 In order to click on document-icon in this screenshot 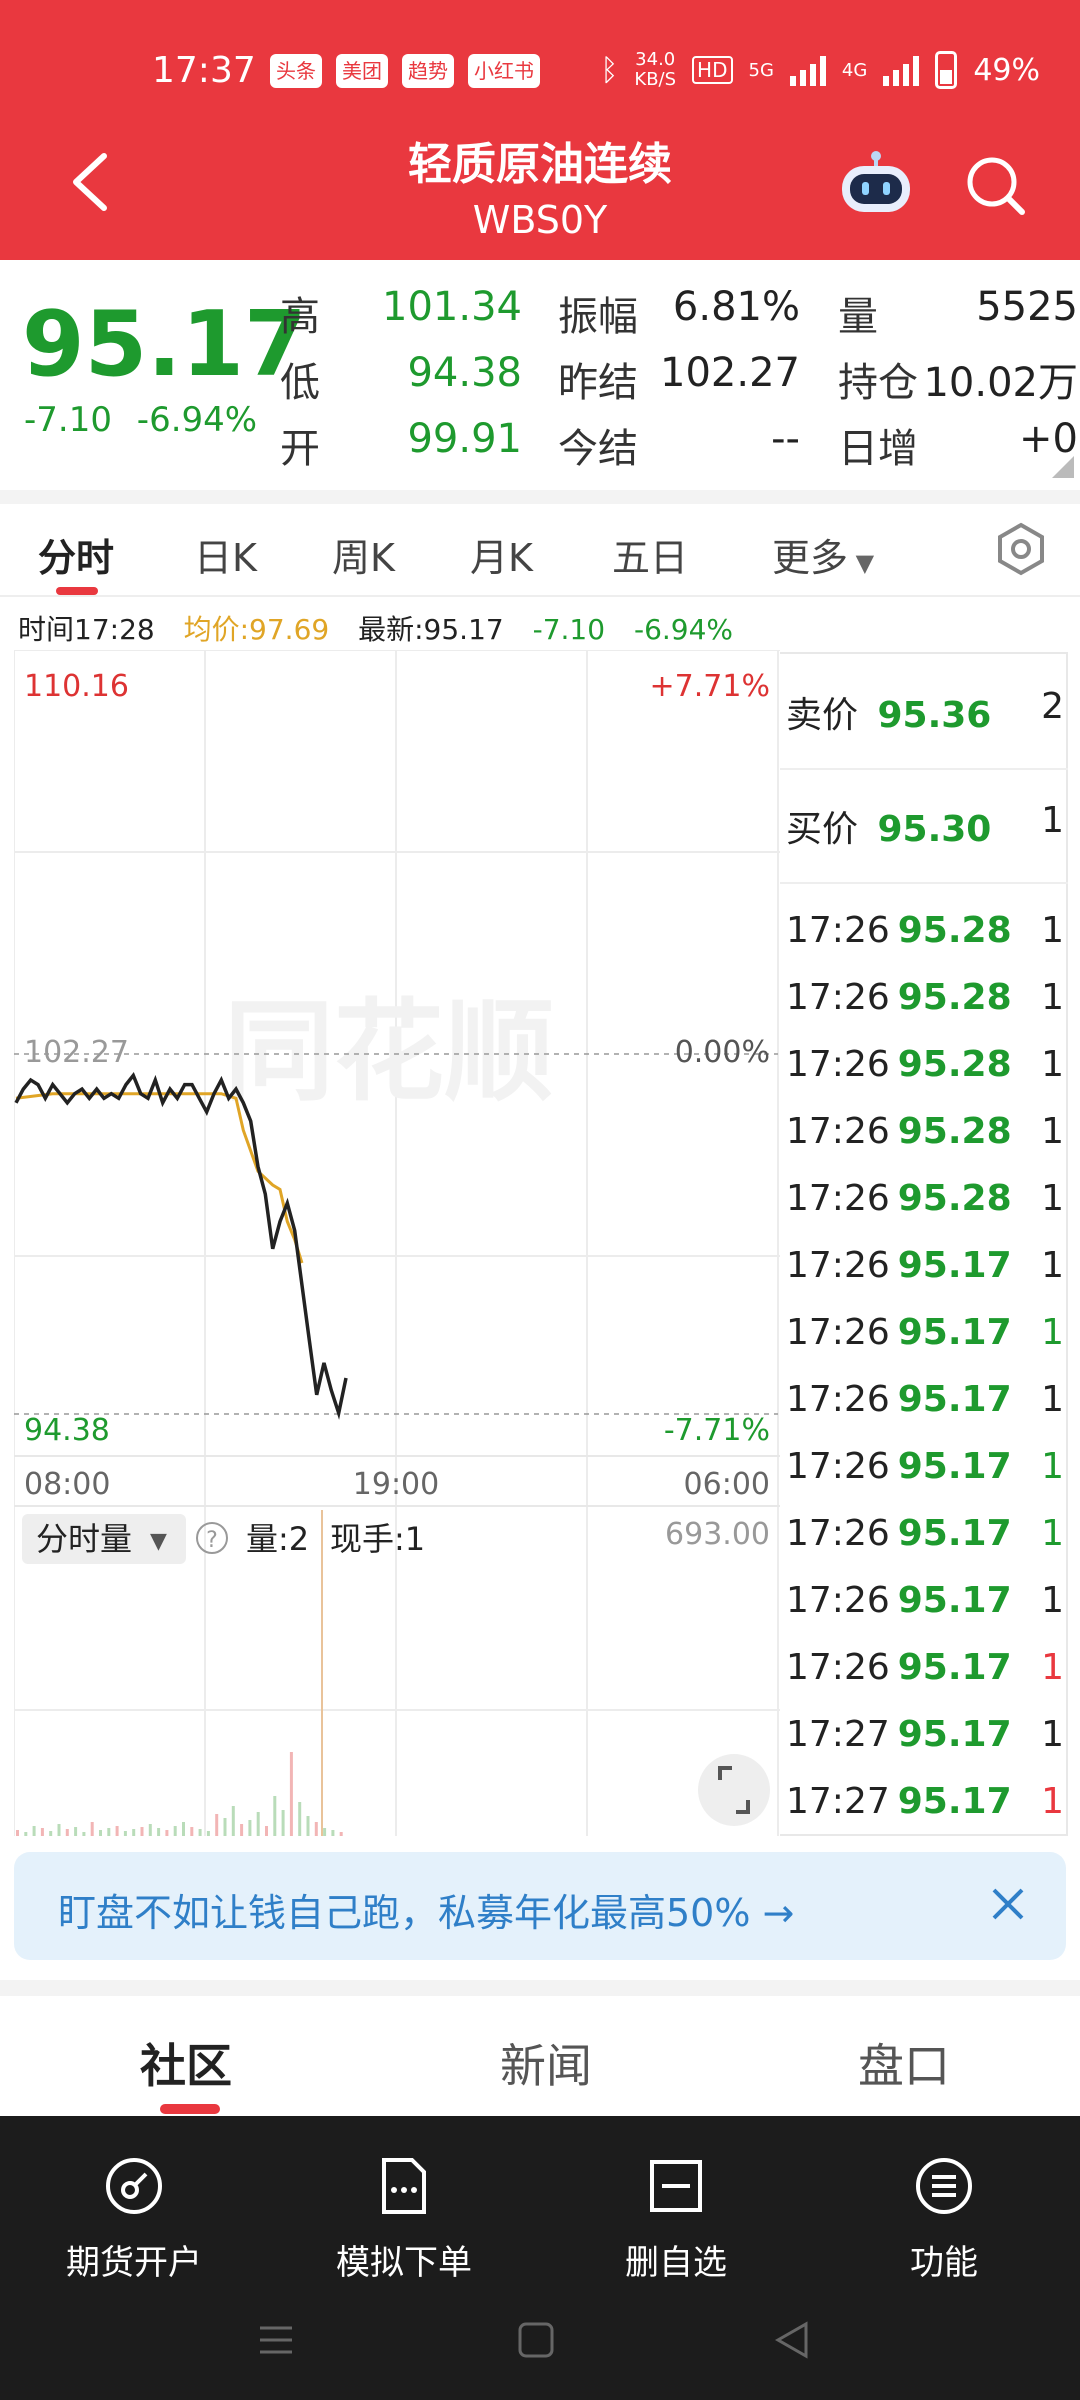, I will do `click(404, 2186)`.